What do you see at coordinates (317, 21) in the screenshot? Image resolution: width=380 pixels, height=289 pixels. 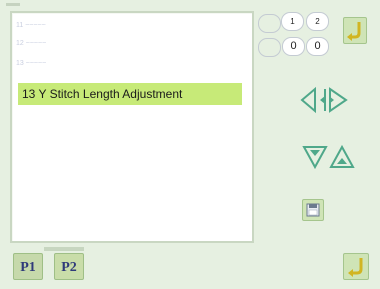 I see `counter-index-2: 2` at bounding box center [317, 21].